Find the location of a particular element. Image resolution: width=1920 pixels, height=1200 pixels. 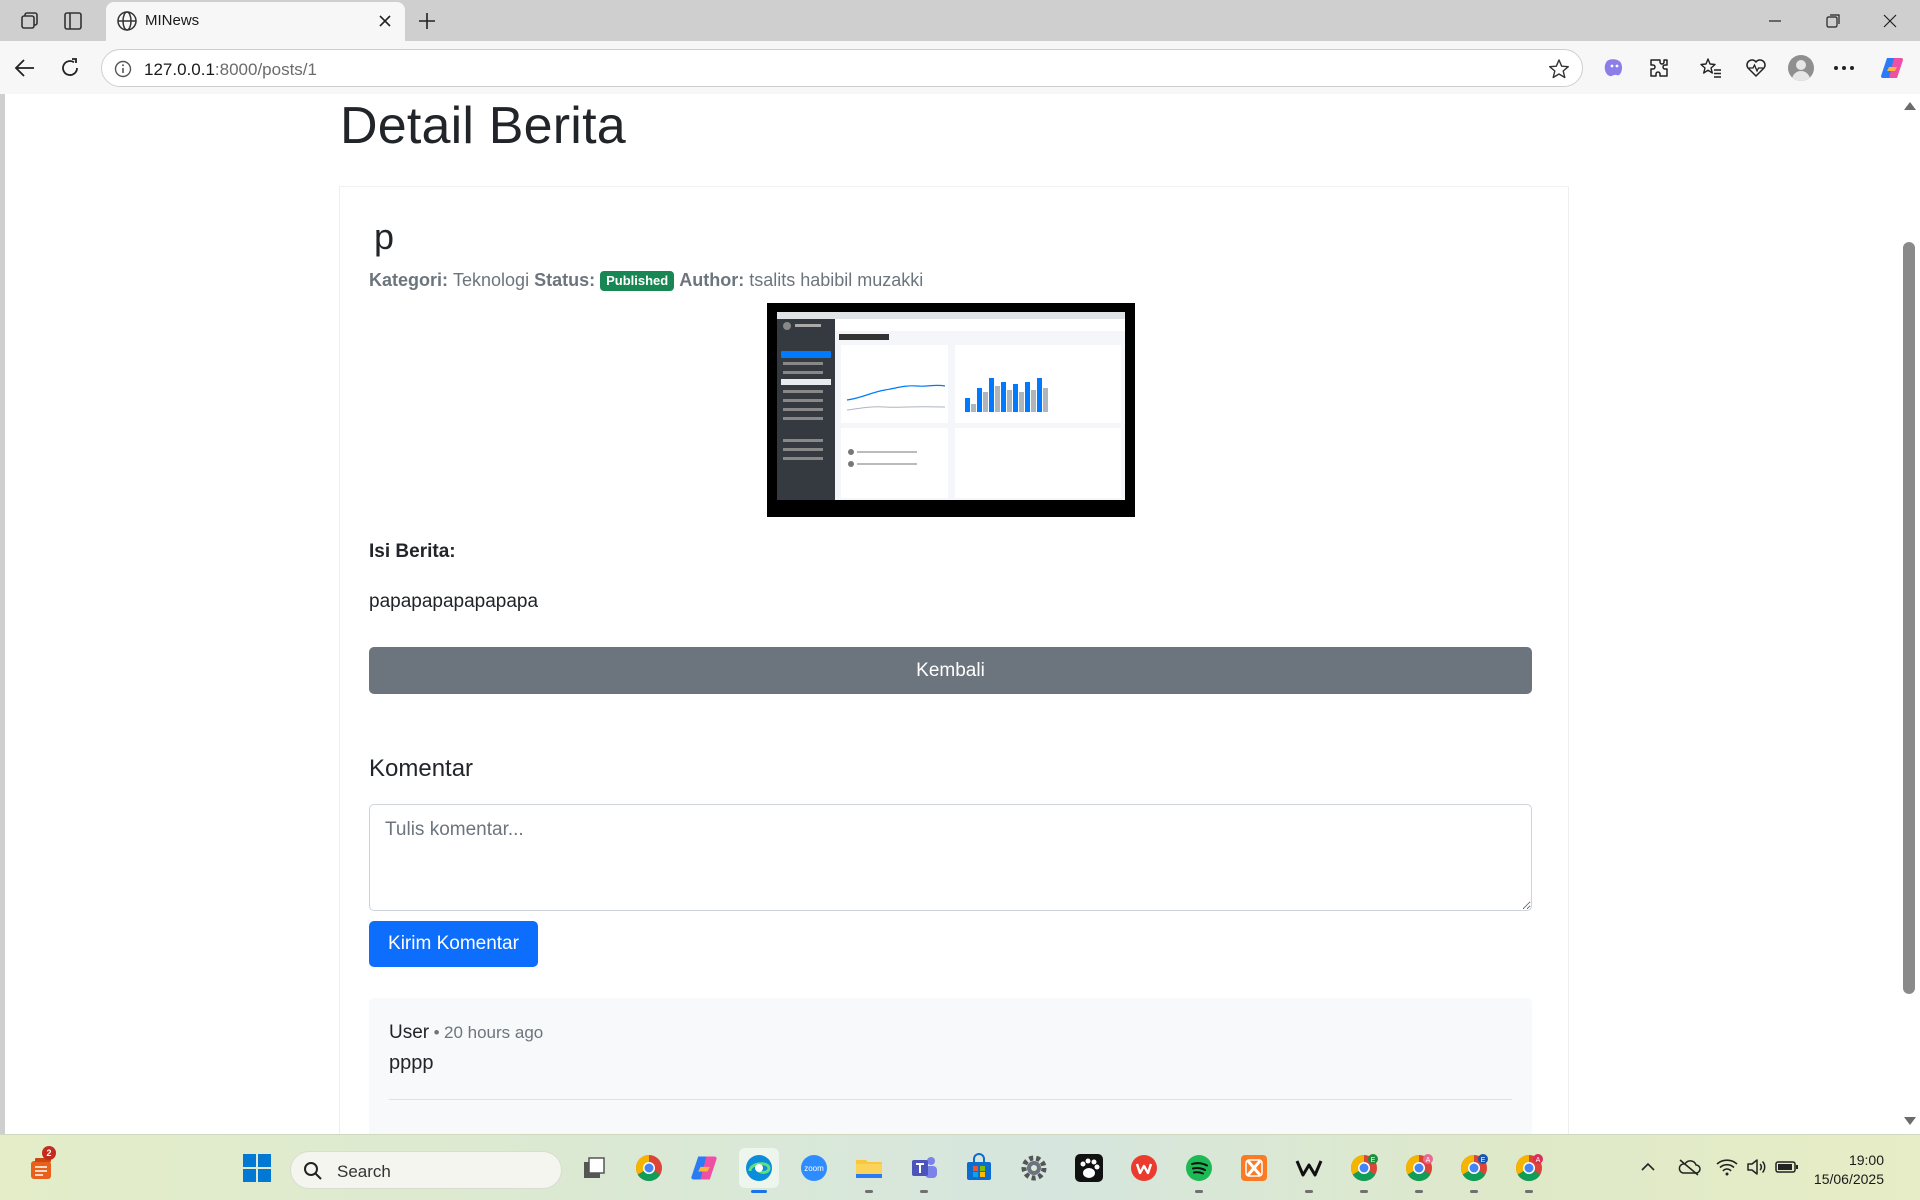

url-text: 127.0.0.1:8000/posts/1 is located at coordinates (230, 69).